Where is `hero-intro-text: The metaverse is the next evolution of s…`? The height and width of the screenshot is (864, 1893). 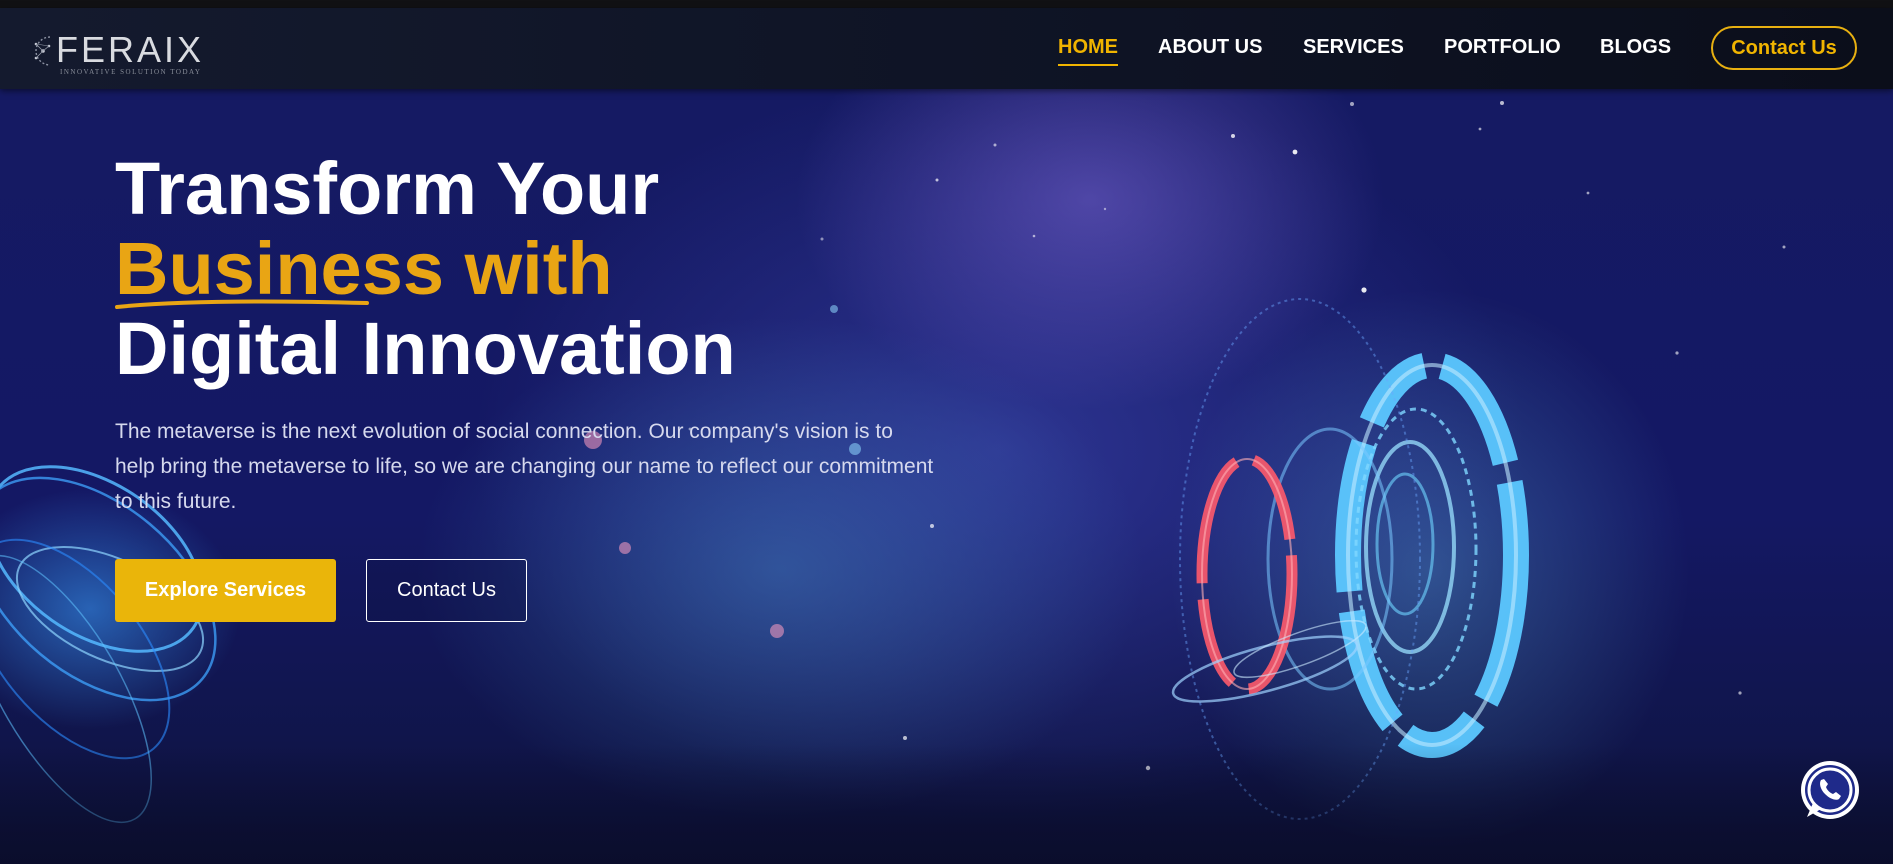 hero-intro-text: The metaverse is the next evolution of s… is located at coordinates (524, 466).